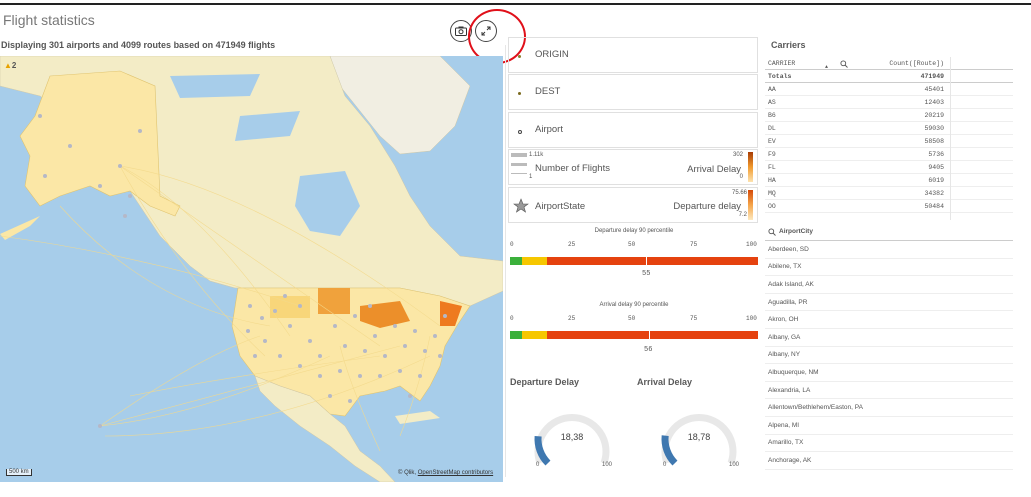 The width and height of the screenshot is (1031, 497). Describe the element at coordinates (772, 193) in the screenshot. I see `carrier-cell: MQ` at that location.